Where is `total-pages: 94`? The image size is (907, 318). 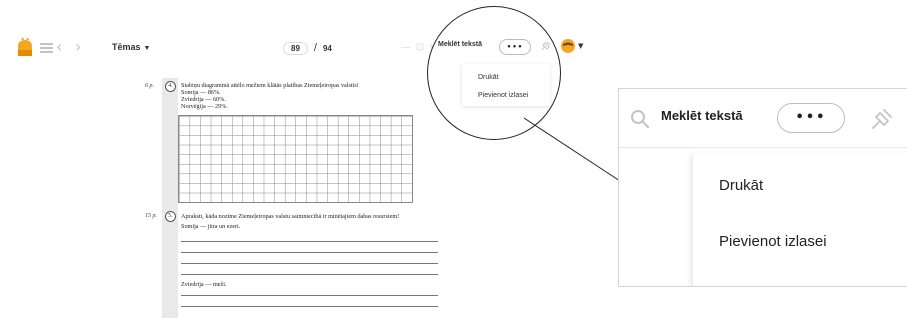 total-pages: 94 is located at coordinates (327, 48).